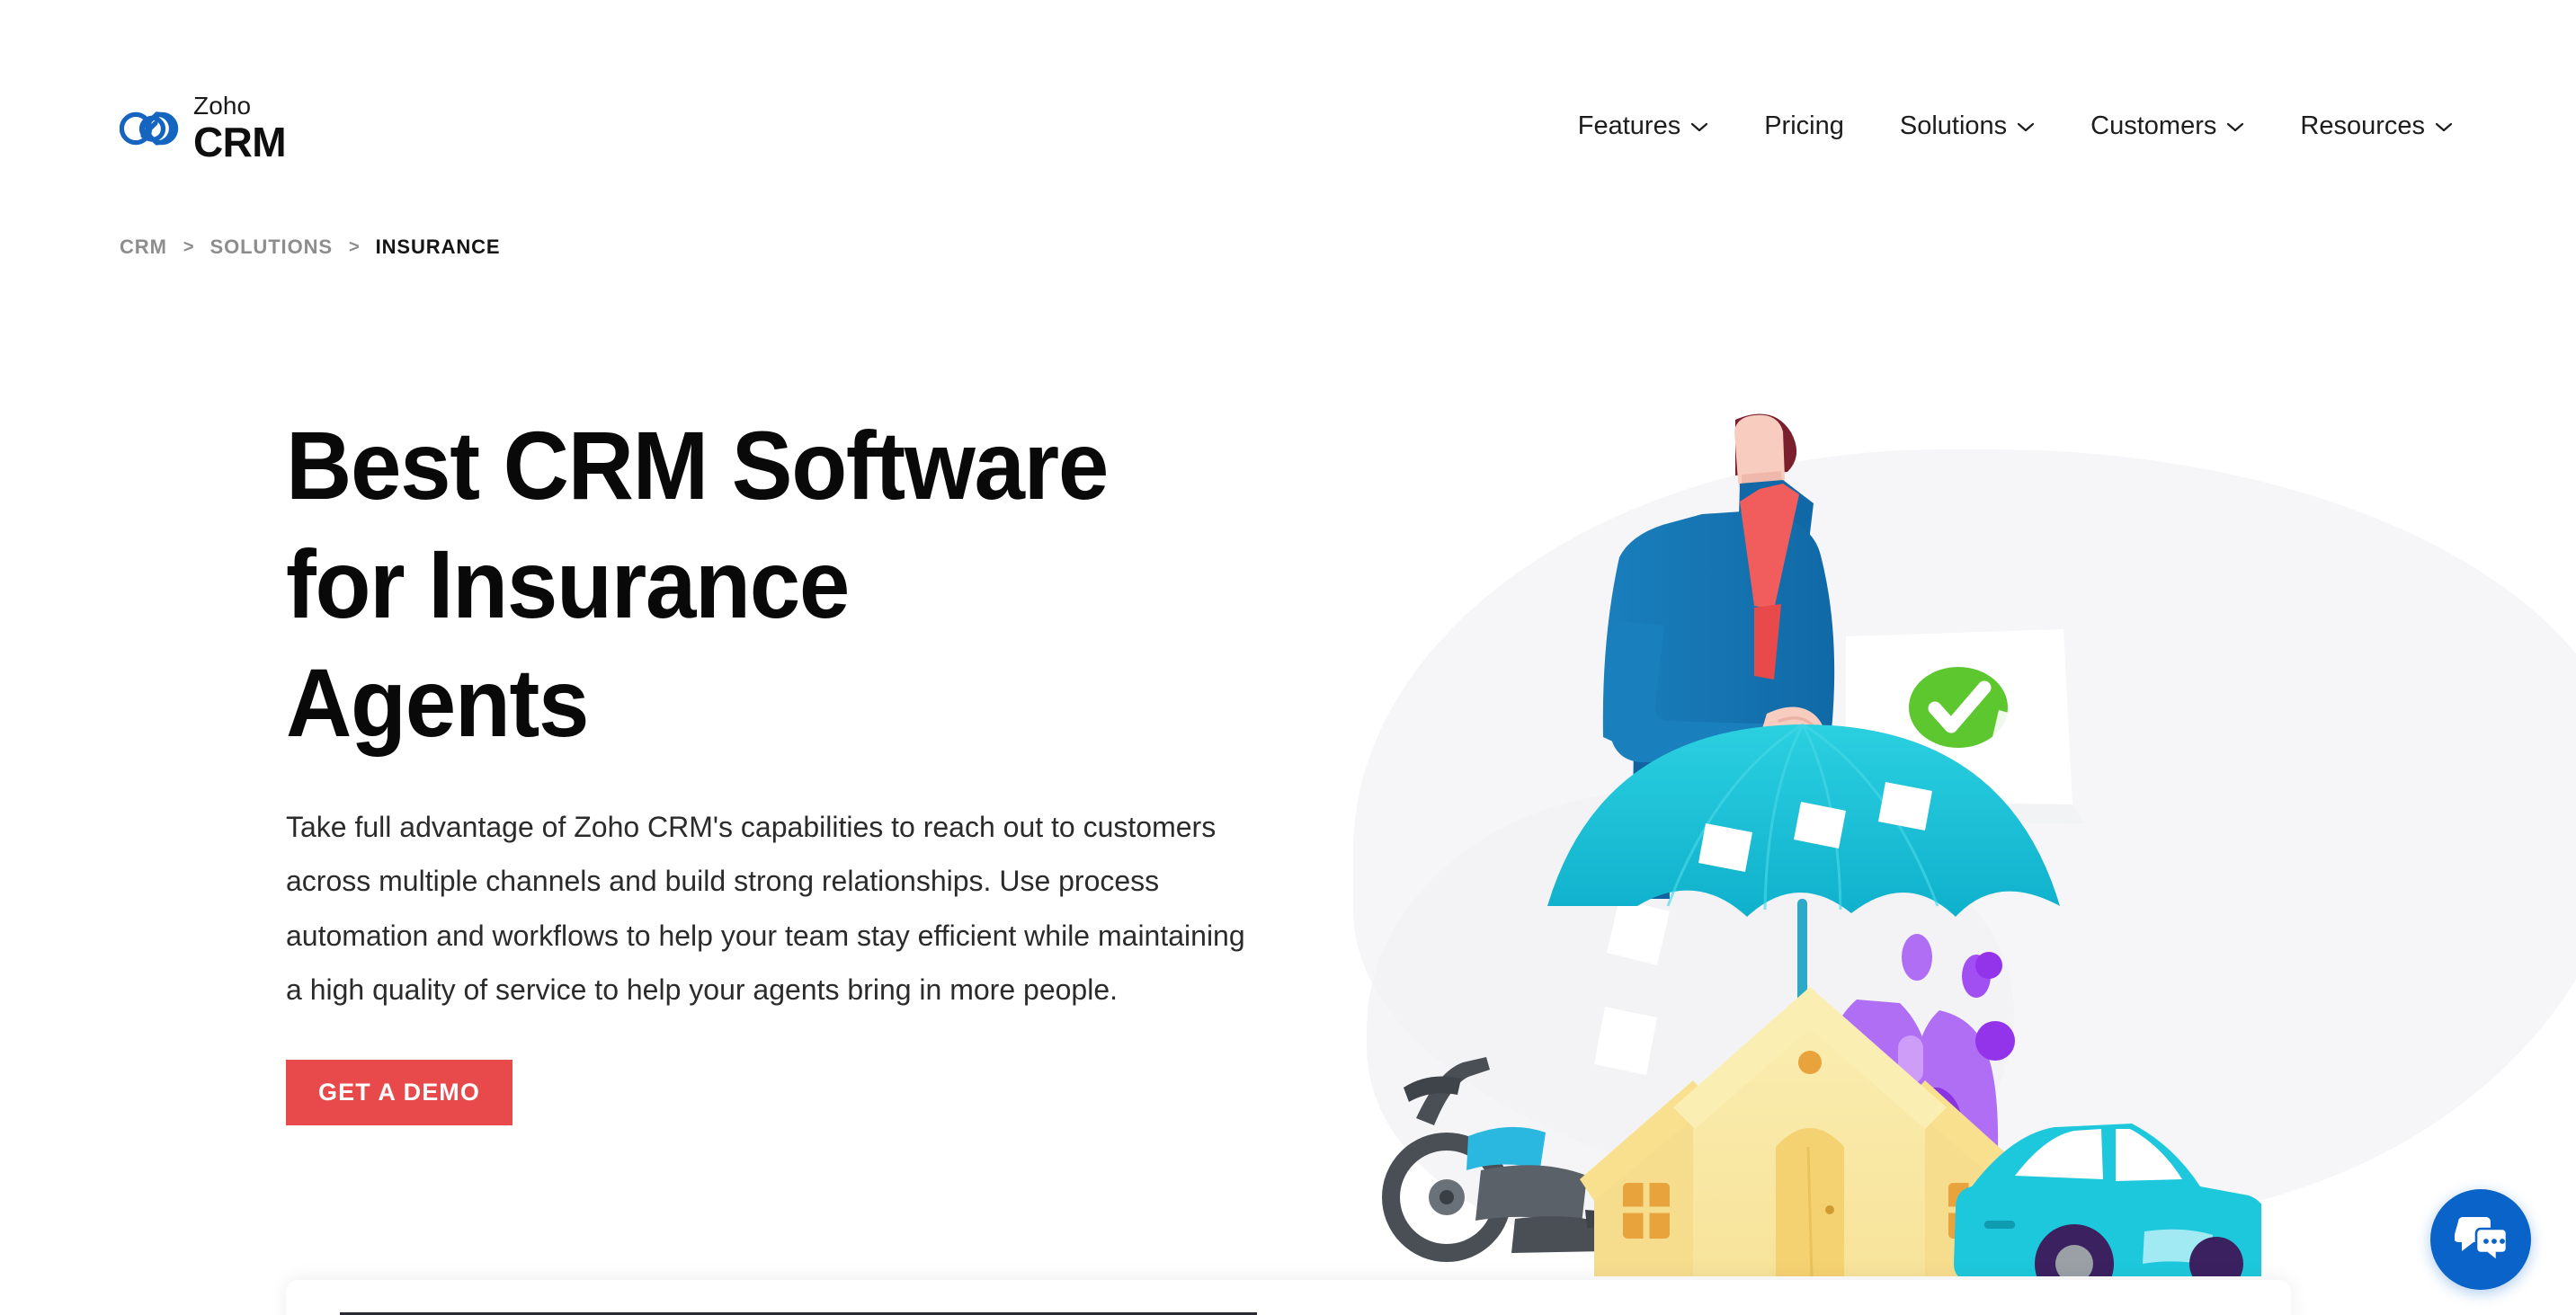  I want to click on chat-bubbles-icon, so click(2481, 1240).